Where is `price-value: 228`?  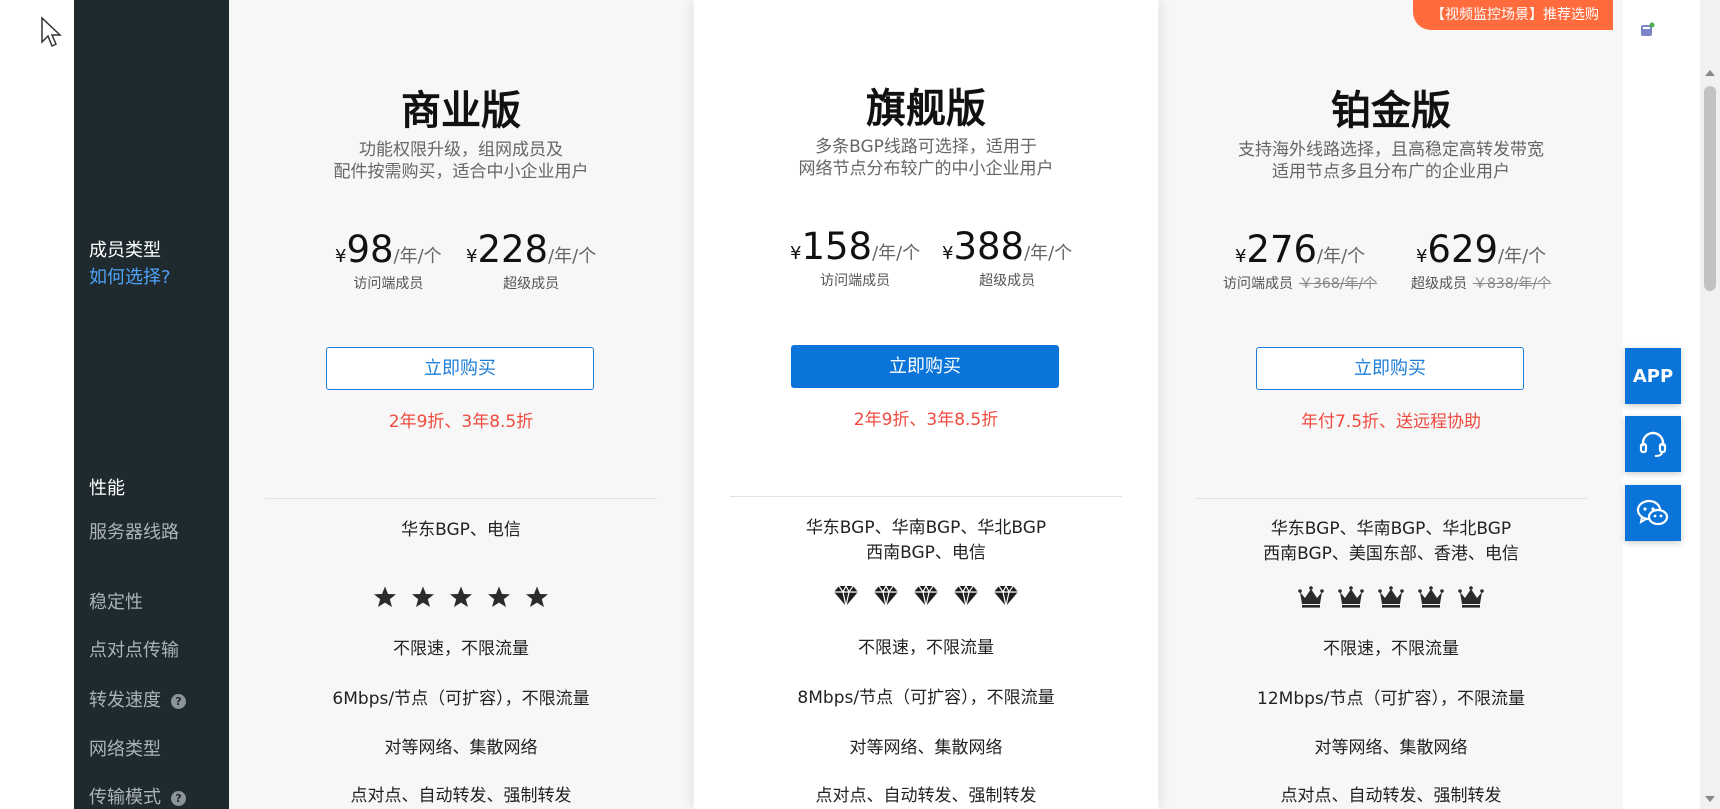
price-value: 228 is located at coordinates (513, 249).